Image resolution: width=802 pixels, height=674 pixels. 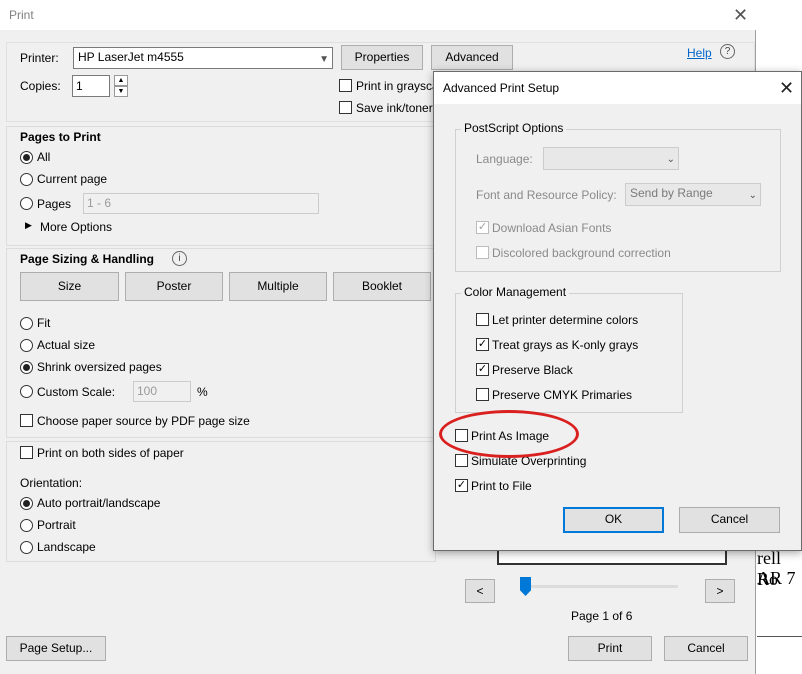 What do you see at coordinates (91, 86) in the screenshot?
I see `copies-input: 1` at bounding box center [91, 86].